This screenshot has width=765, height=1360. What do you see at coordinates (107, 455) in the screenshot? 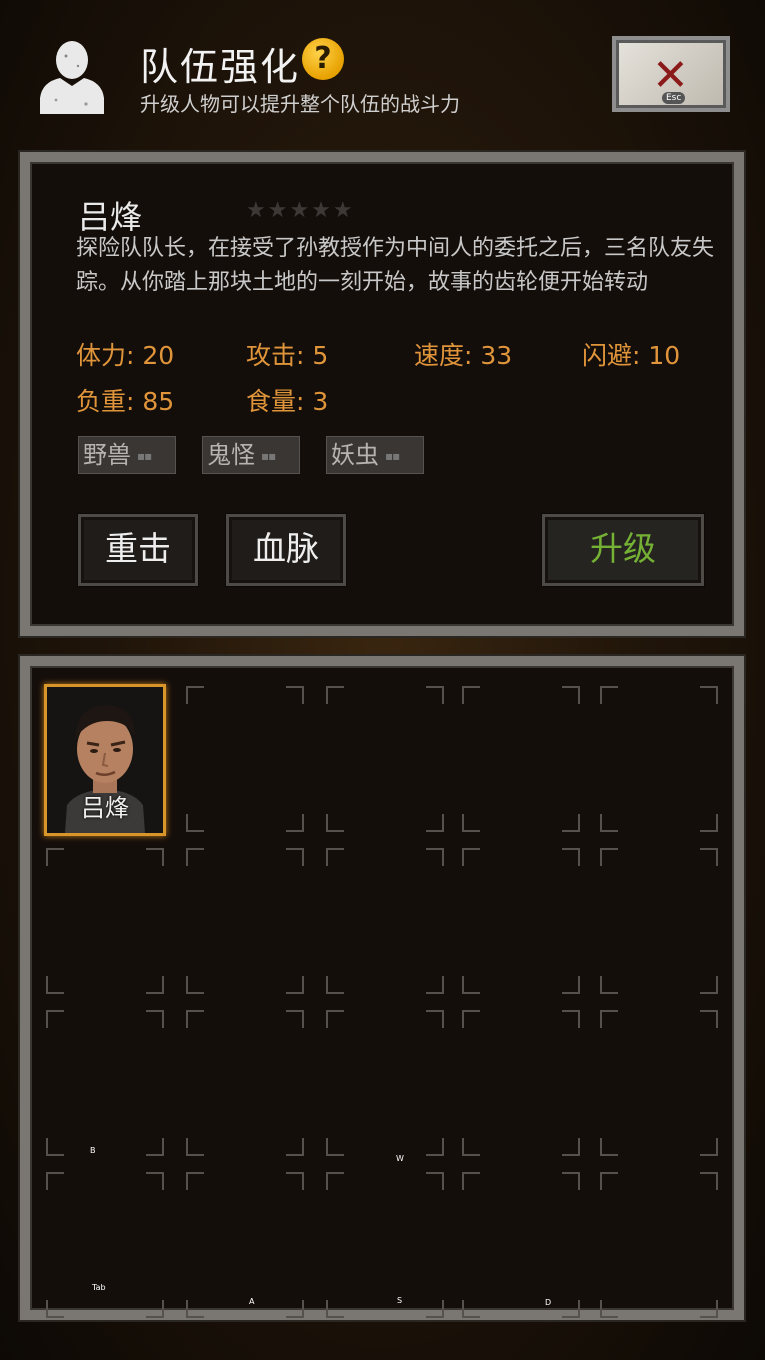
I see `trait-tag-label: 野兽` at bounding box center [107, 455].